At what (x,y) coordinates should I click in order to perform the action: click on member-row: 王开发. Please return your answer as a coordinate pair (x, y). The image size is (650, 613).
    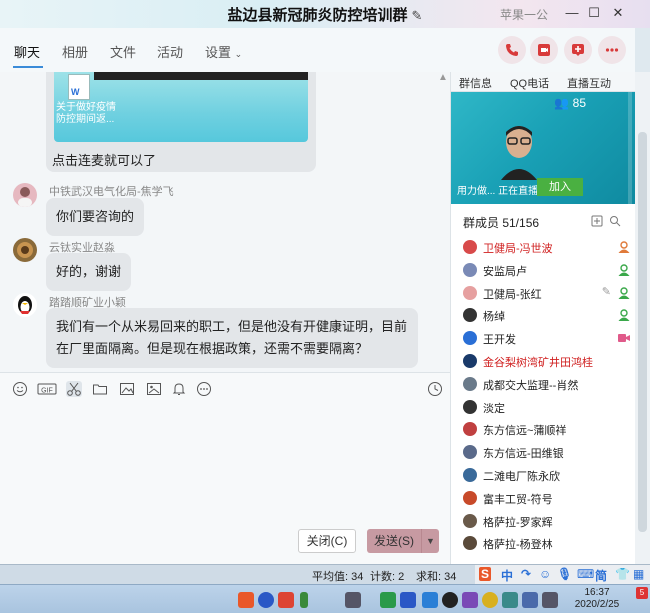
    Looking at the image, I should click on (547, 339).